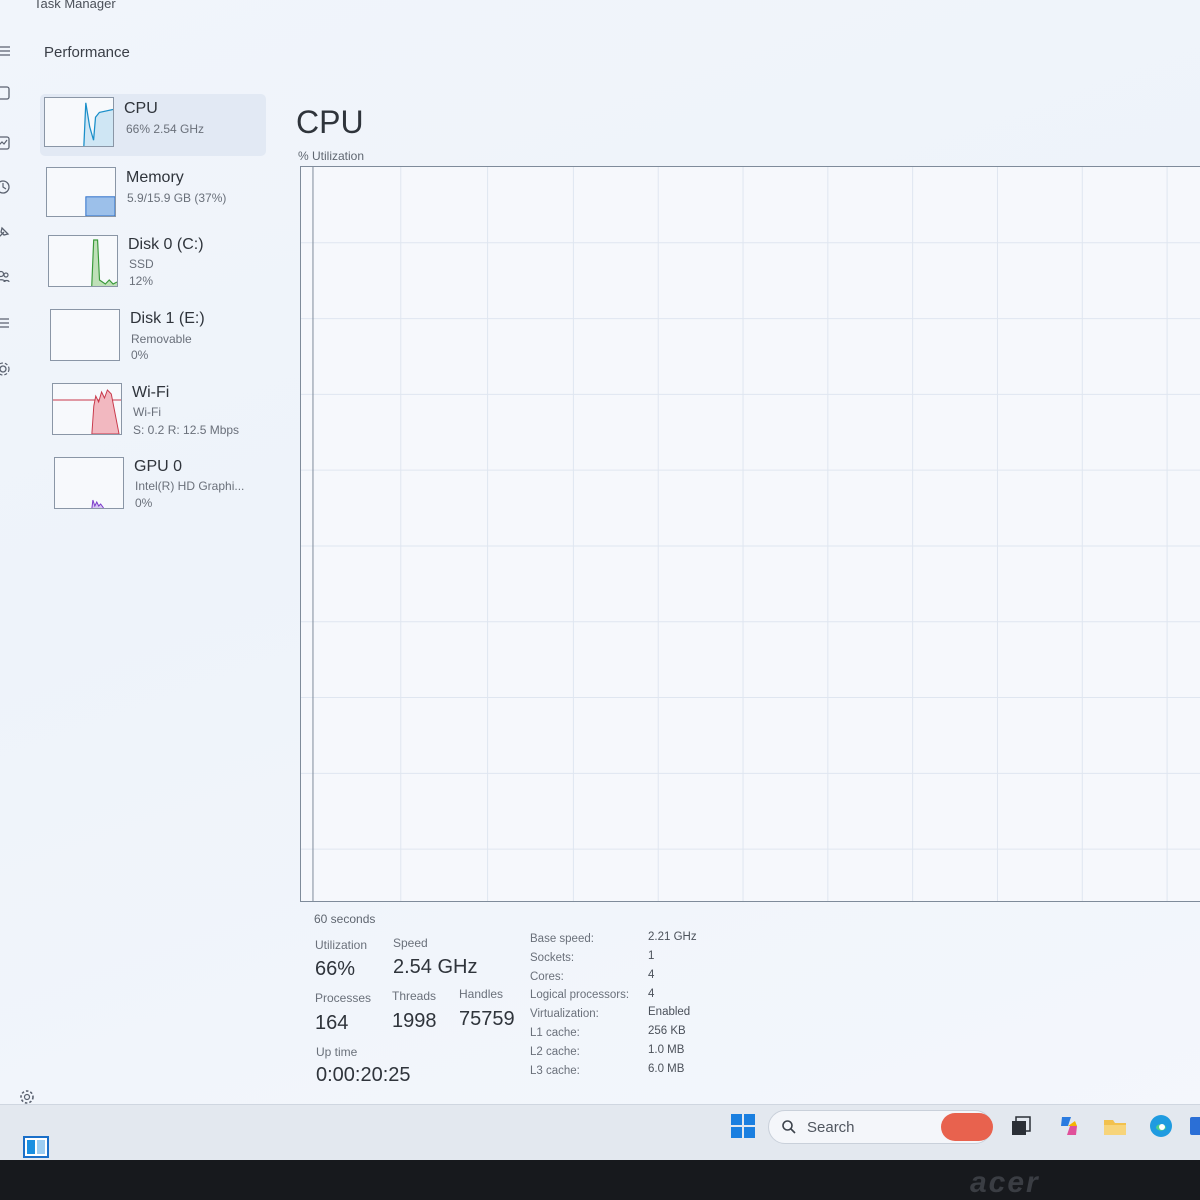  Describe the element at coordinates (6, 369) in the screenshot. I see `services-icon` at that location.